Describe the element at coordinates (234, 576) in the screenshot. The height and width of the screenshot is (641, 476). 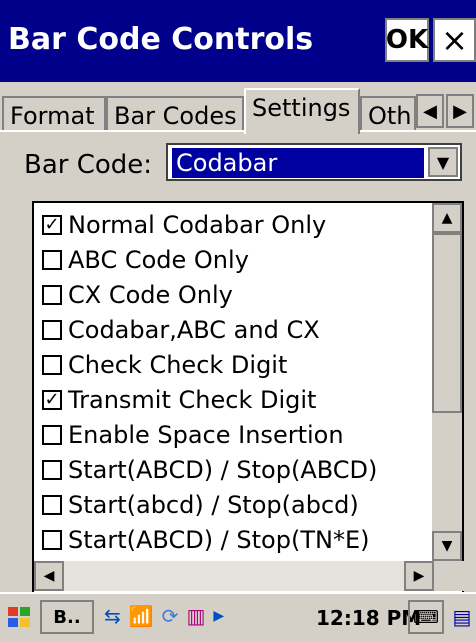
I see `horizontal-scrollbar: ◀ ▶` at that location.